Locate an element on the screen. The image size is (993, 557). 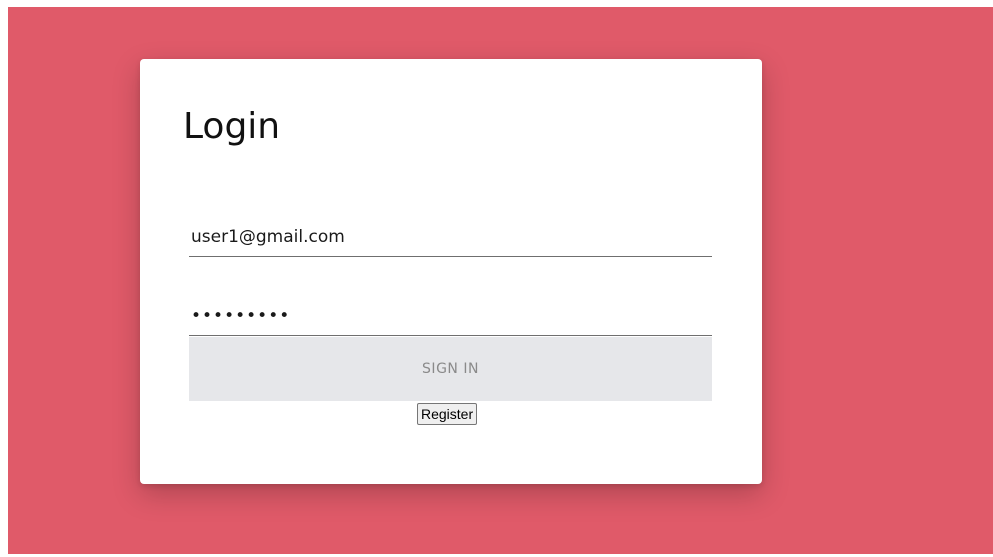
register-button: Register is located at coordinates (447, 414).